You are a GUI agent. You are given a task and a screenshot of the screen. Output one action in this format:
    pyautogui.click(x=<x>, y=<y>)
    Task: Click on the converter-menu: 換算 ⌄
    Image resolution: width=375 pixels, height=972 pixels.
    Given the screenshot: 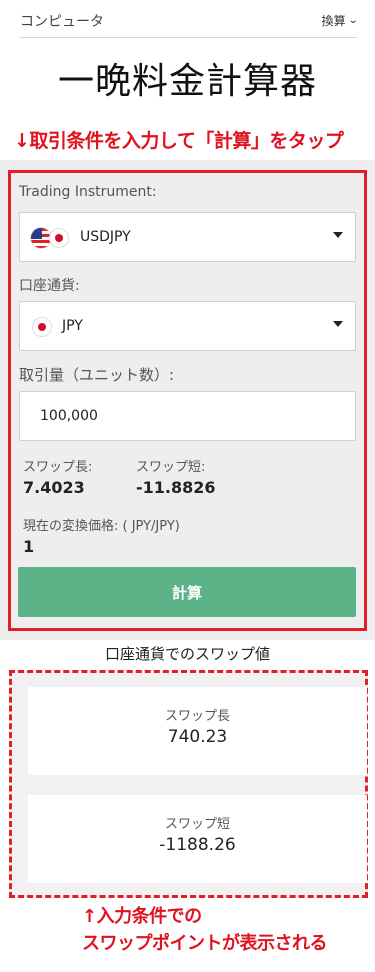 What is the action you would take?
    pyautogui.click(x=340, y=20)
    